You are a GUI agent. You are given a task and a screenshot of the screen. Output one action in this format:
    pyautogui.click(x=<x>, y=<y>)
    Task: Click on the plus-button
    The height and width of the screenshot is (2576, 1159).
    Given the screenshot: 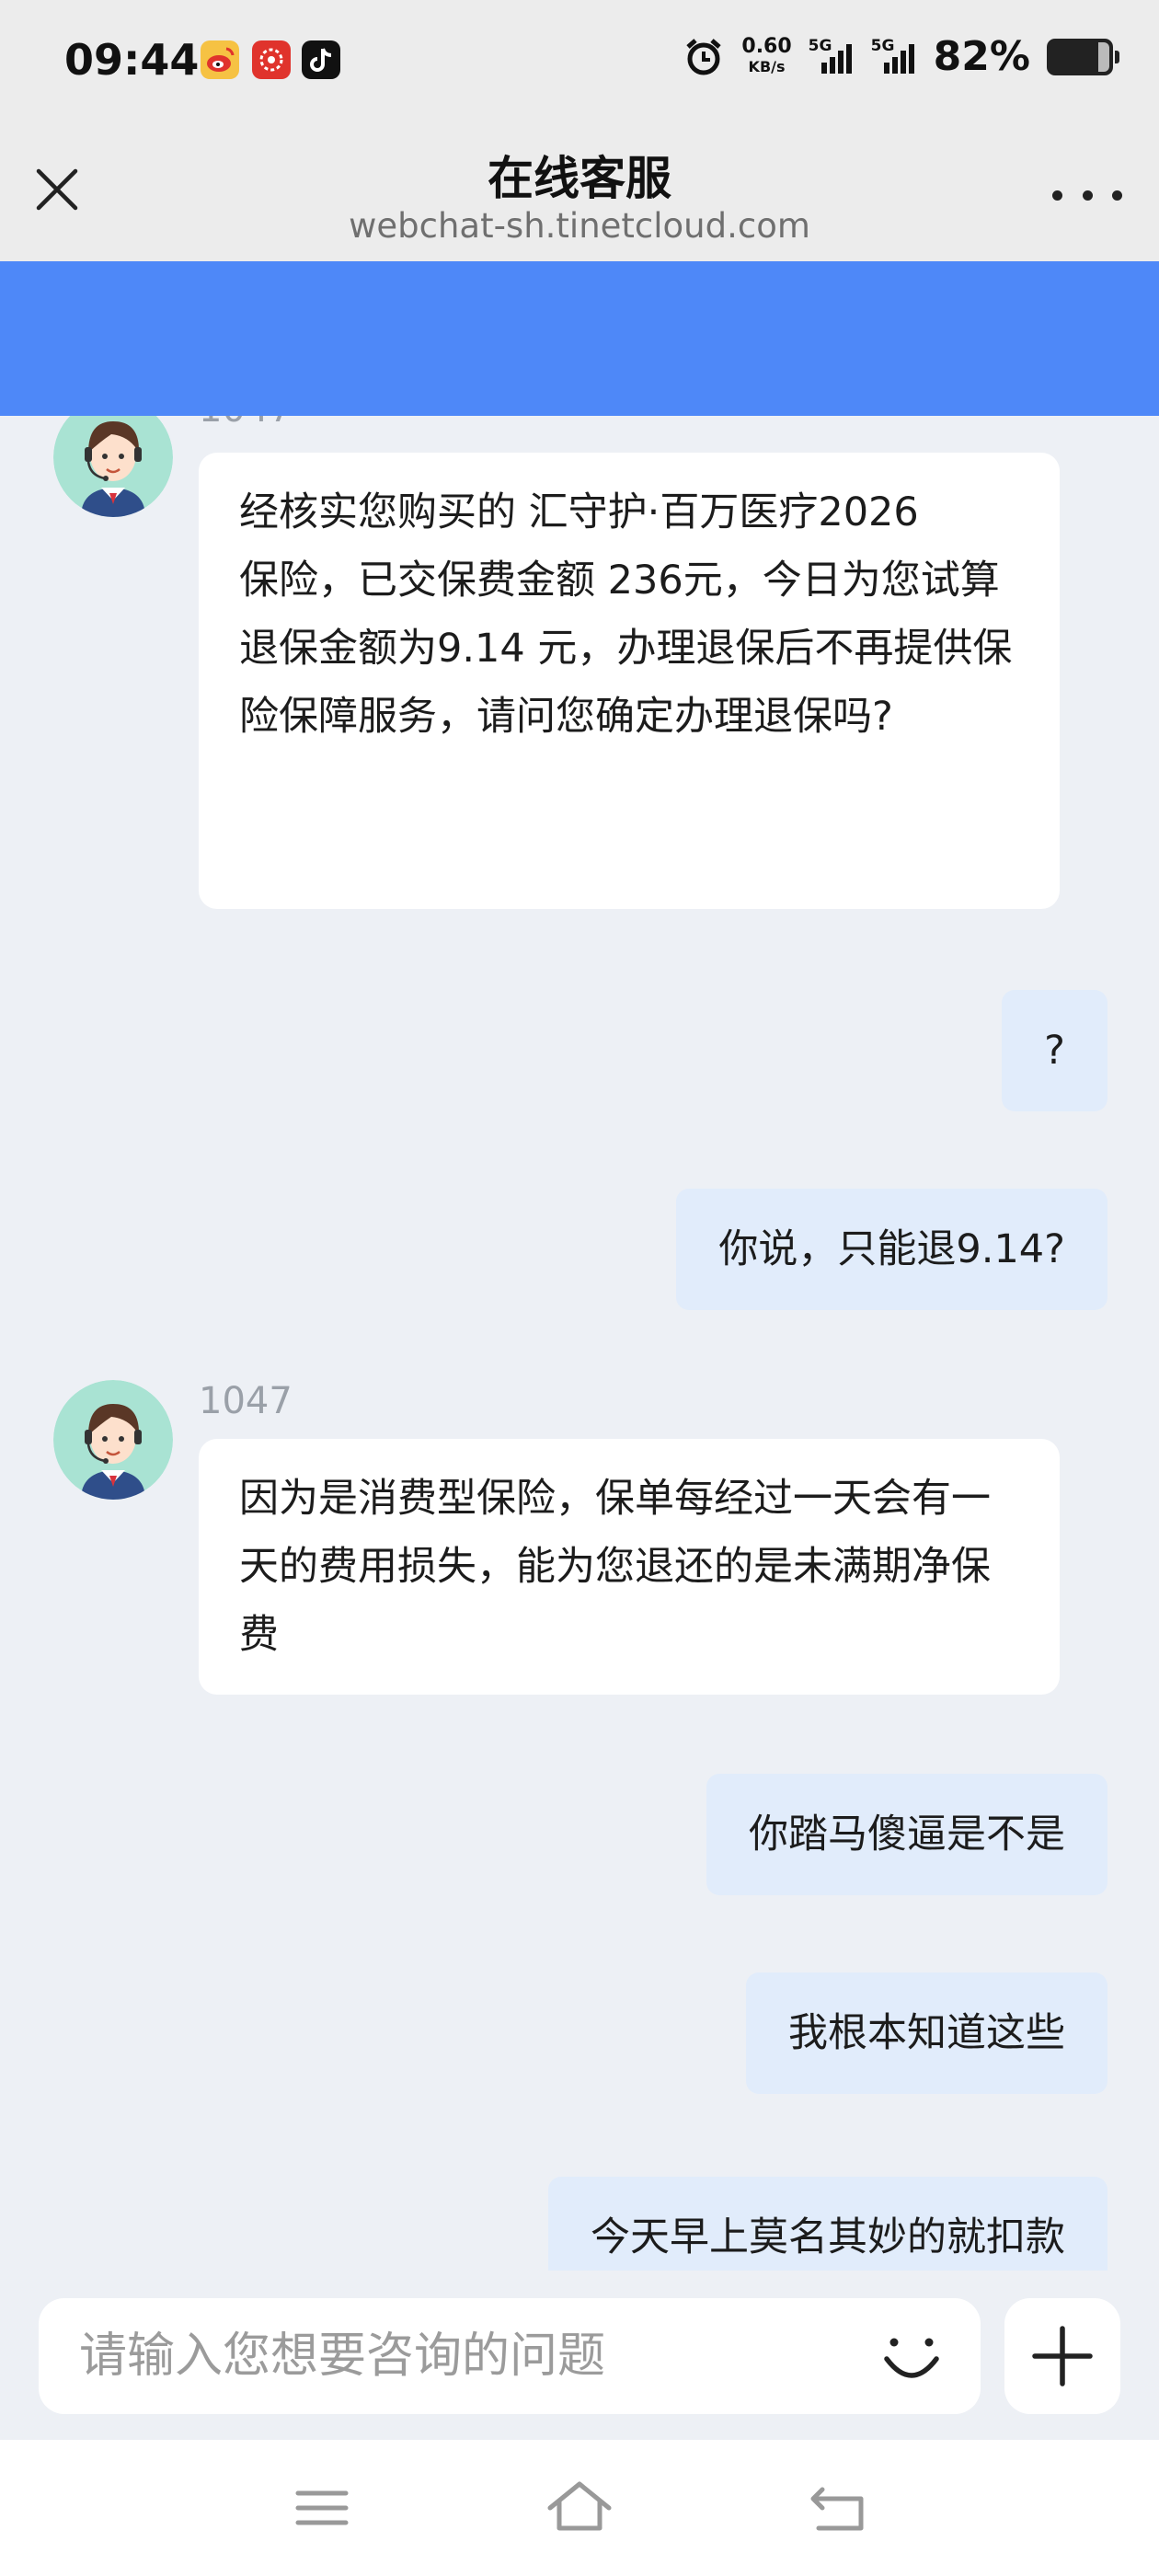 What is the action you would take?
    pyautogui.click(x=1062, y=2356)
    